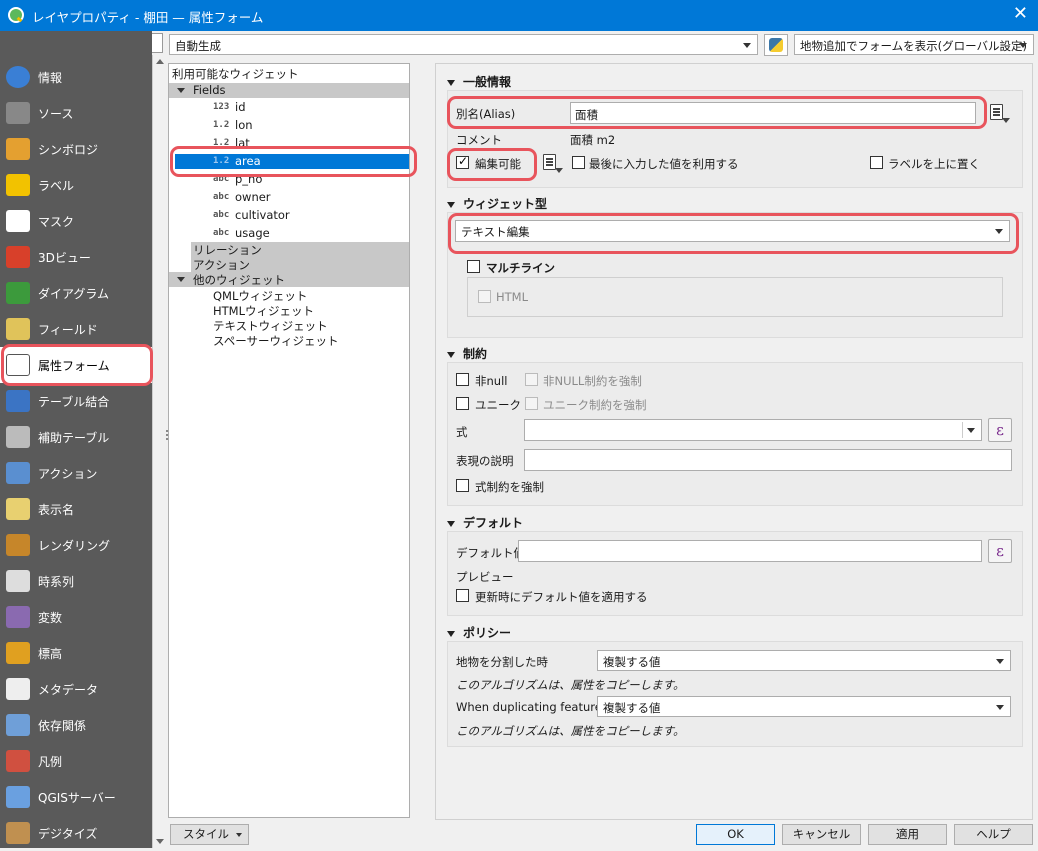 This screenshot has height=851, width=1038. Describe the element at coordinates (497, 203) in the screenshot. I see `widget-type-section-header: ウィジェット型` at that location.